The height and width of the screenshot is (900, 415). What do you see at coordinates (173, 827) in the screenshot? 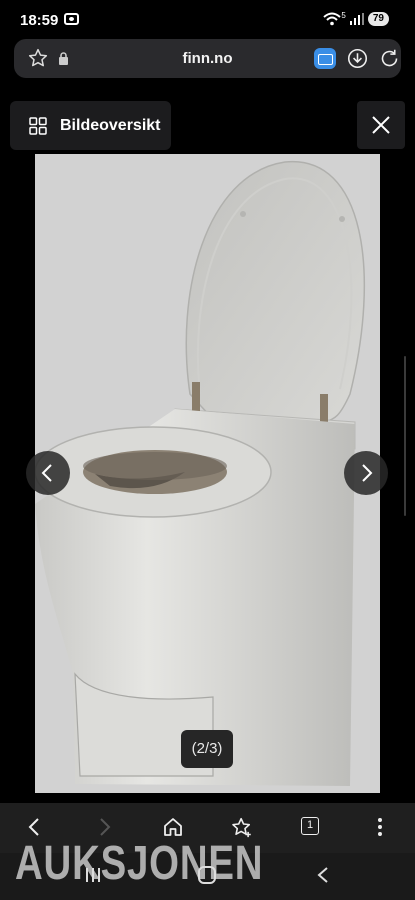
I see `home-icon` at bounding box center [173, 827].